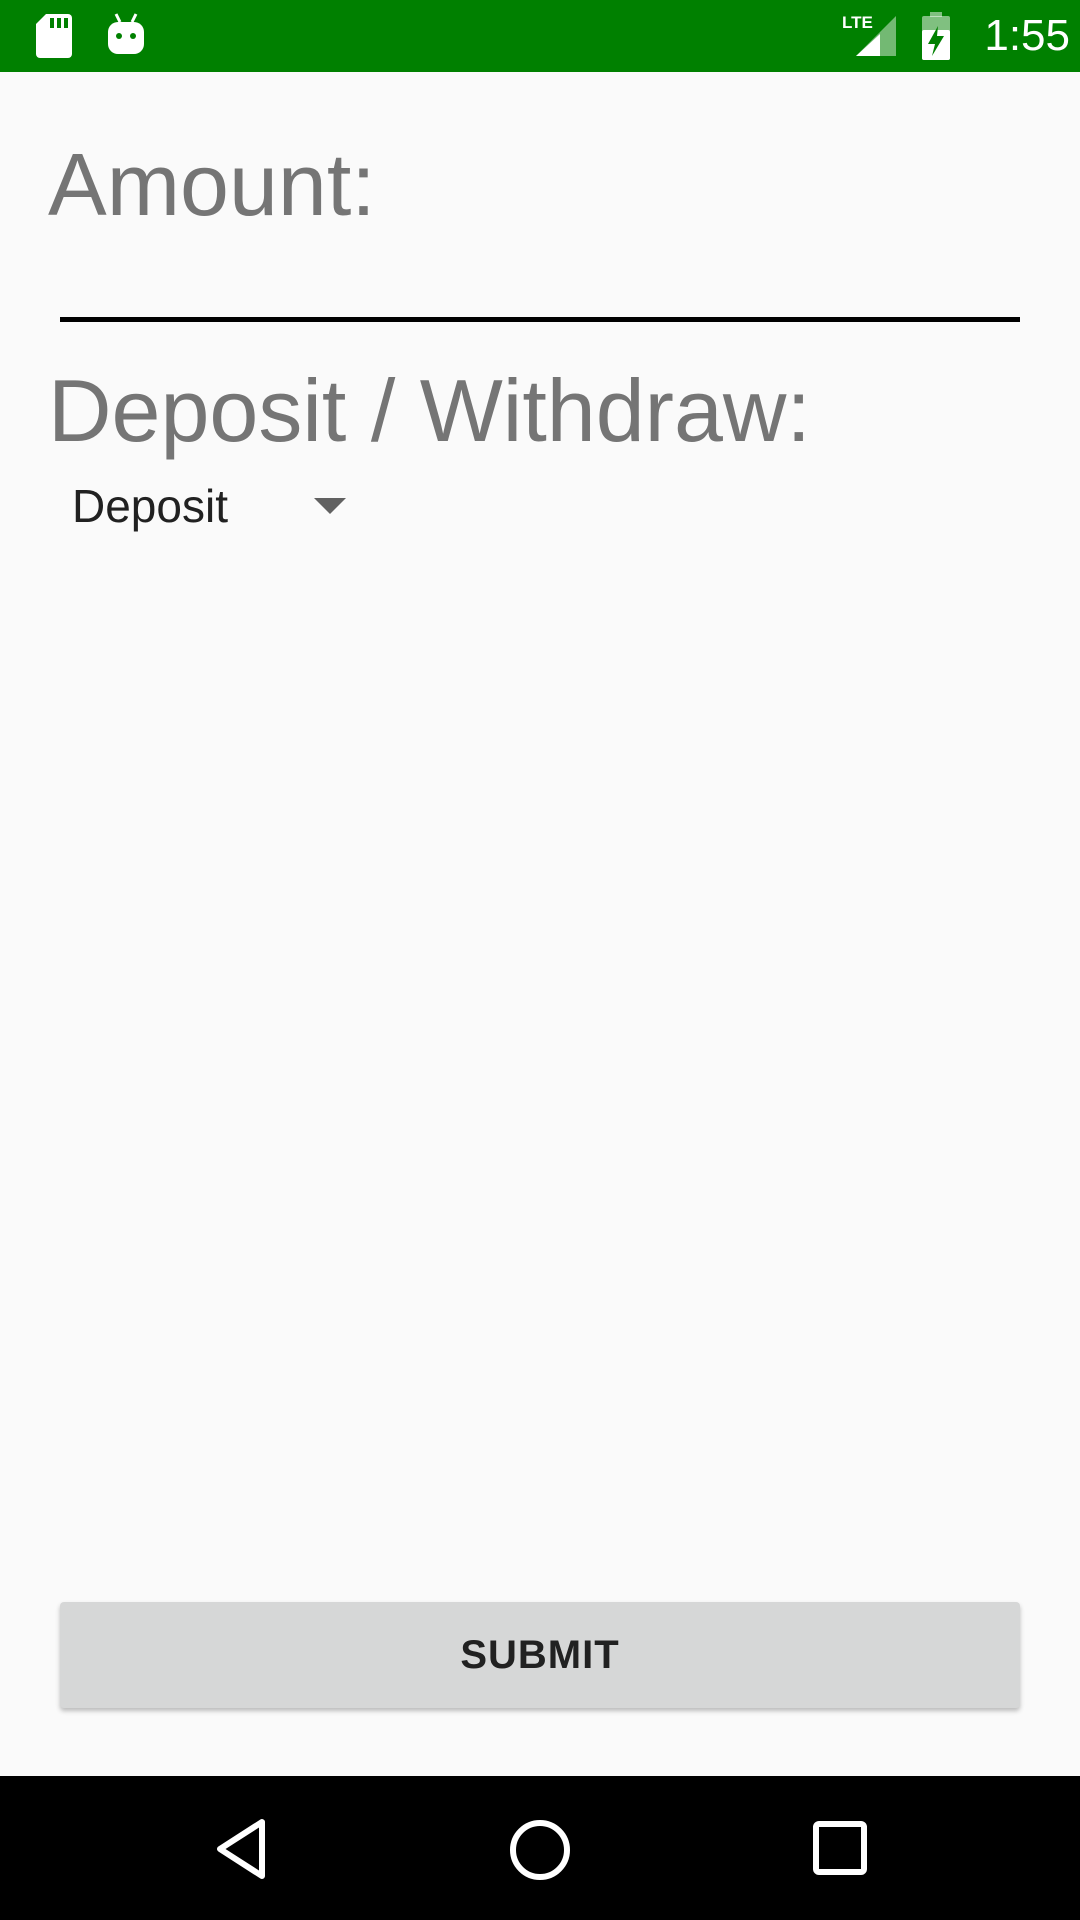  I want to click on recents-icon, so click(840, 1848).